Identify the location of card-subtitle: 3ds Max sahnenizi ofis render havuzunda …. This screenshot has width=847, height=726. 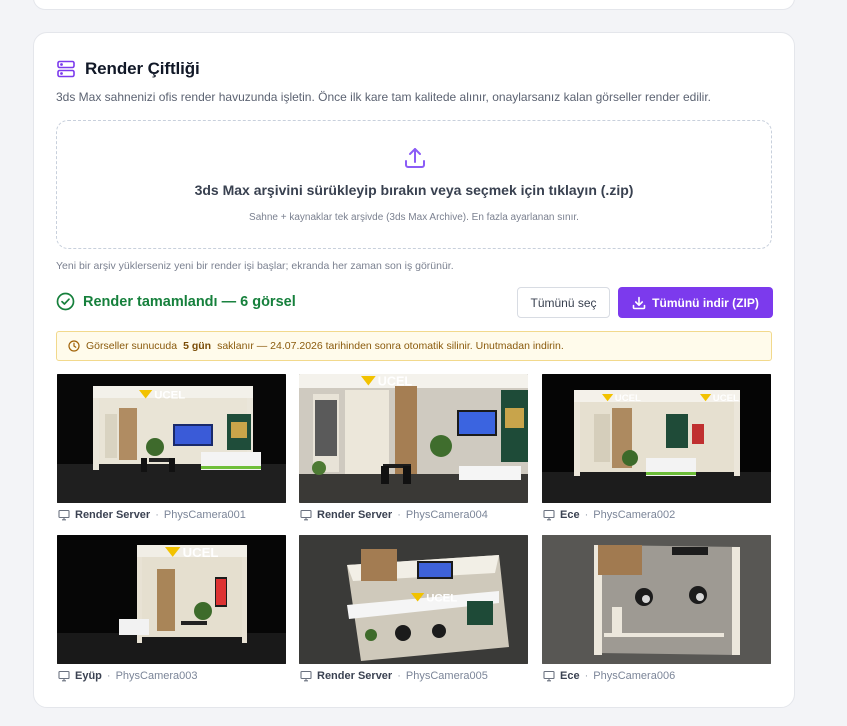
(384, 97).